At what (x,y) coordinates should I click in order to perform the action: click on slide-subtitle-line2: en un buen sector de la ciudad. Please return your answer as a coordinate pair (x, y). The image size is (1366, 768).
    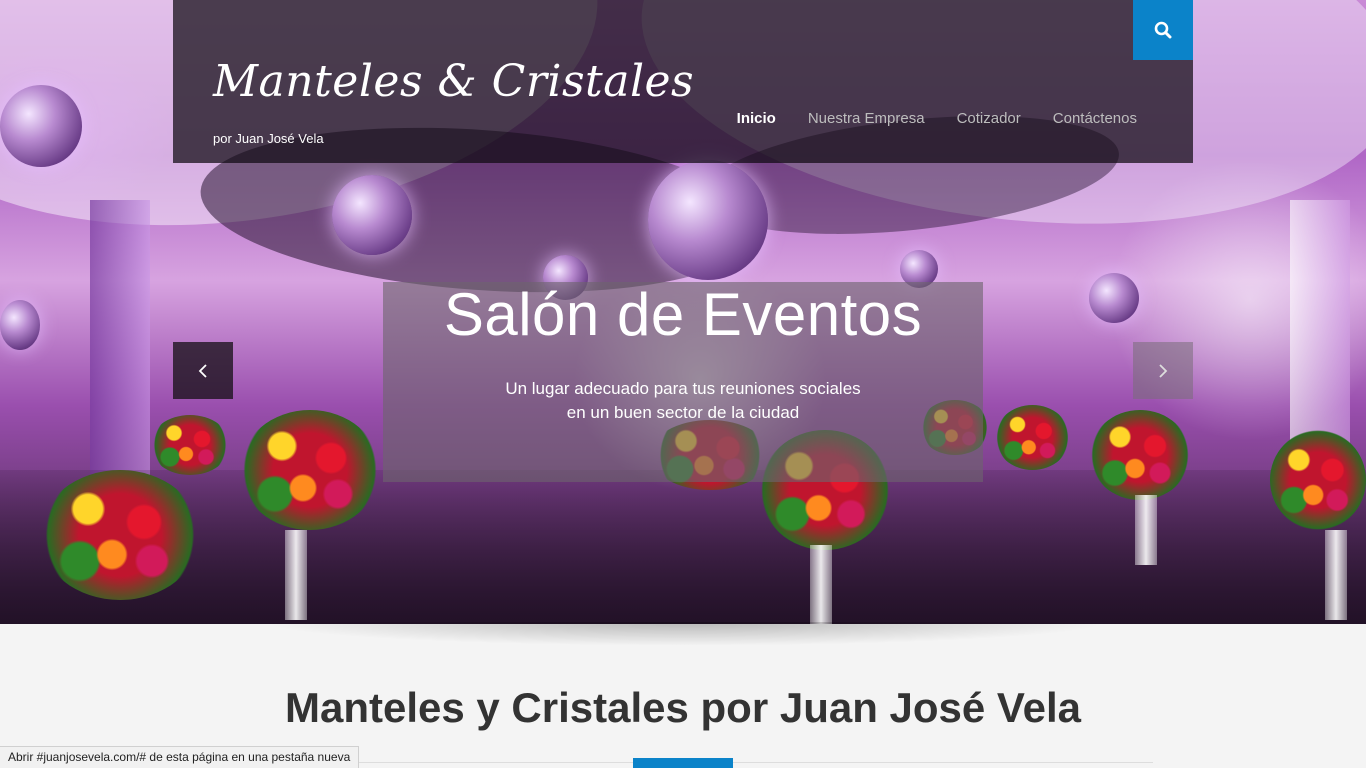
    Looking at the image, I should click on (683, 412).